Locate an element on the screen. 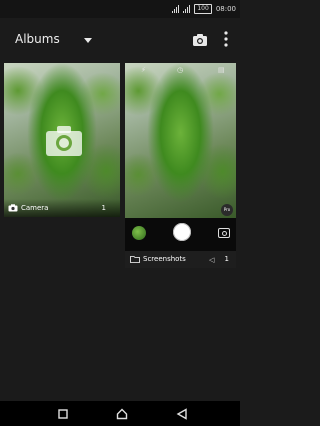  more-vertical-icon is located at coordinates (226, 39).